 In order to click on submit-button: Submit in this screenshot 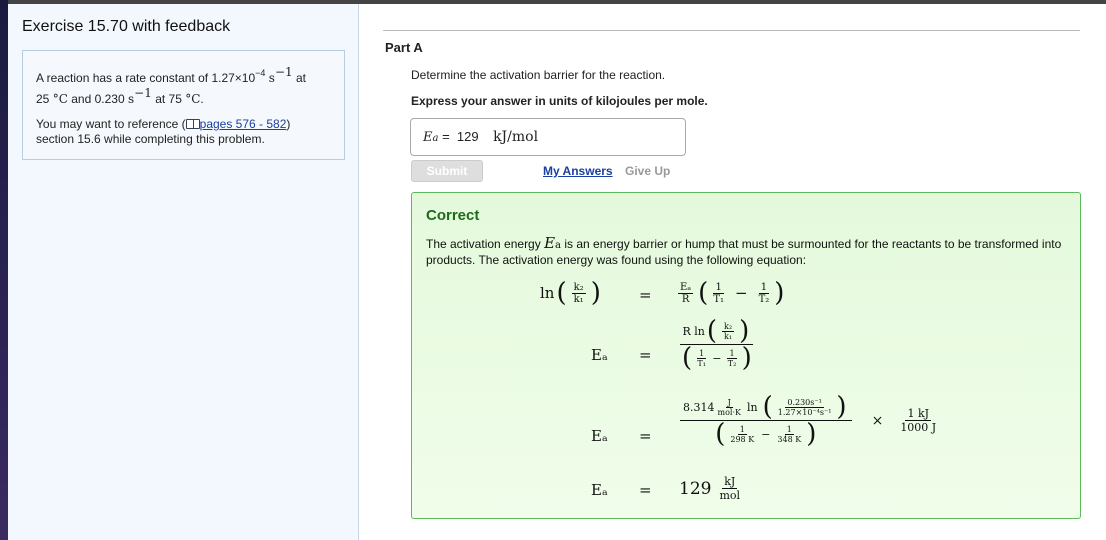, I will do `click(447, 171)`.